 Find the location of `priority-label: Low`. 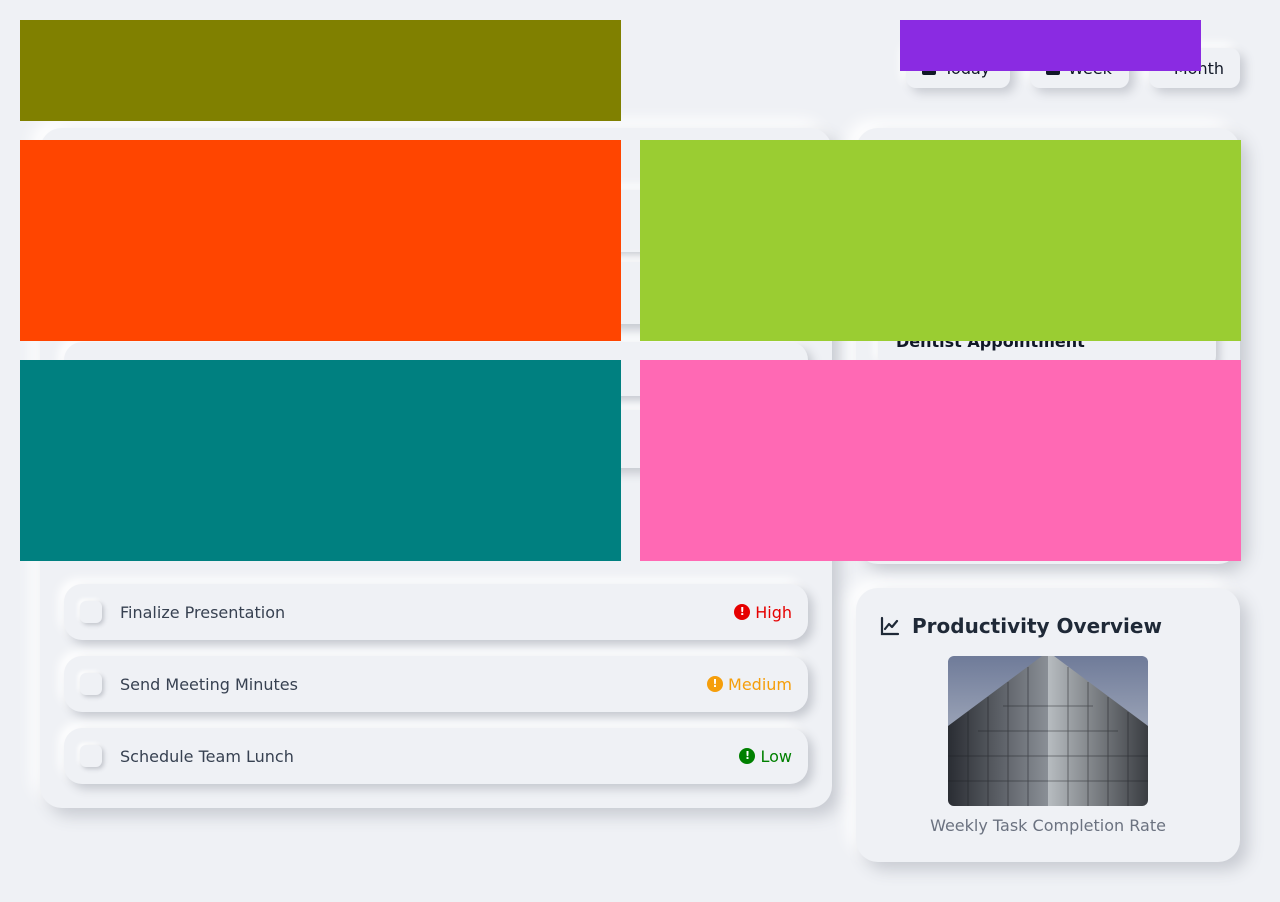

priority-label: Low is located at coordinates (776, 756).